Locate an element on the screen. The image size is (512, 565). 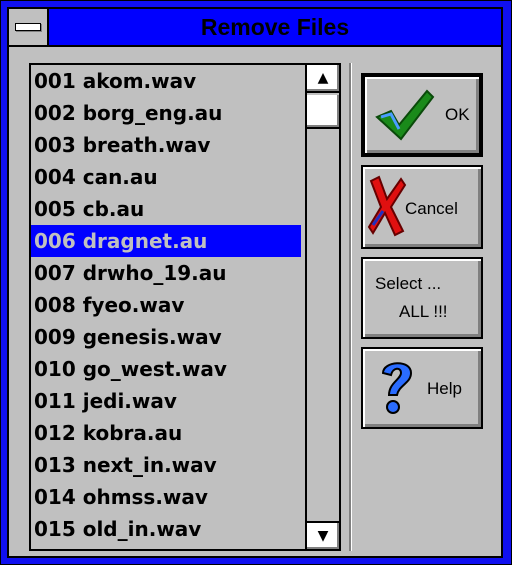
list-item: 012 kobra.au is located at coordinates (166, 433).